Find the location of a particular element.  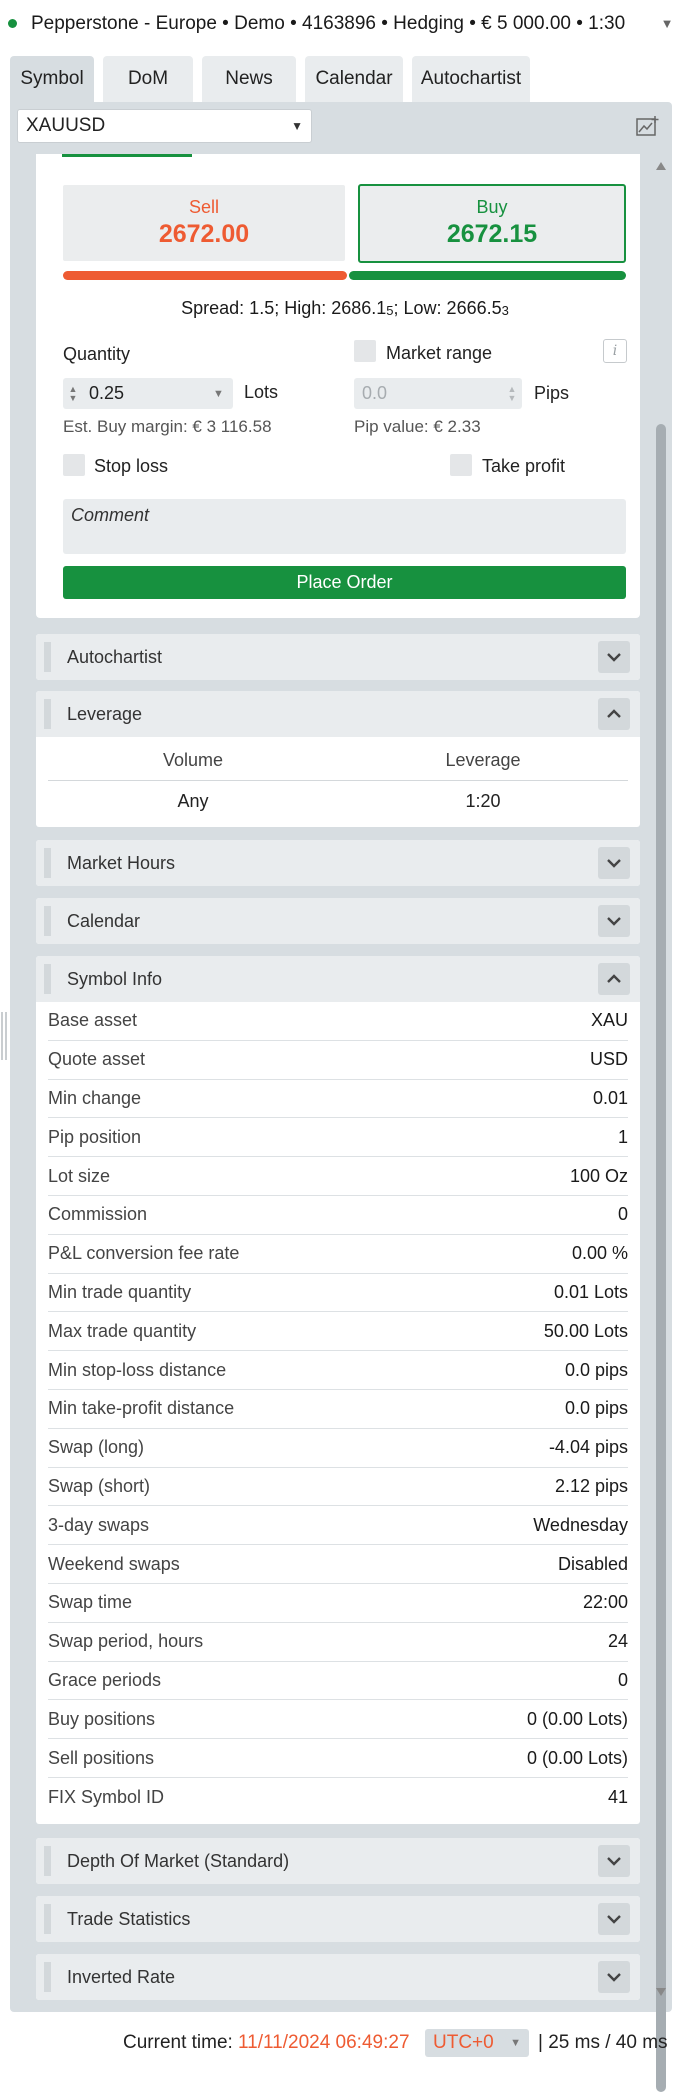

section-header-calendar: Calendar is located at coordinates (338, 921).